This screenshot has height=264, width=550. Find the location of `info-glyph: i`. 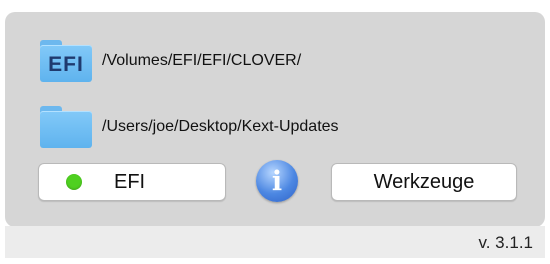

info-glyph: i is located at coordinates (277, 181).